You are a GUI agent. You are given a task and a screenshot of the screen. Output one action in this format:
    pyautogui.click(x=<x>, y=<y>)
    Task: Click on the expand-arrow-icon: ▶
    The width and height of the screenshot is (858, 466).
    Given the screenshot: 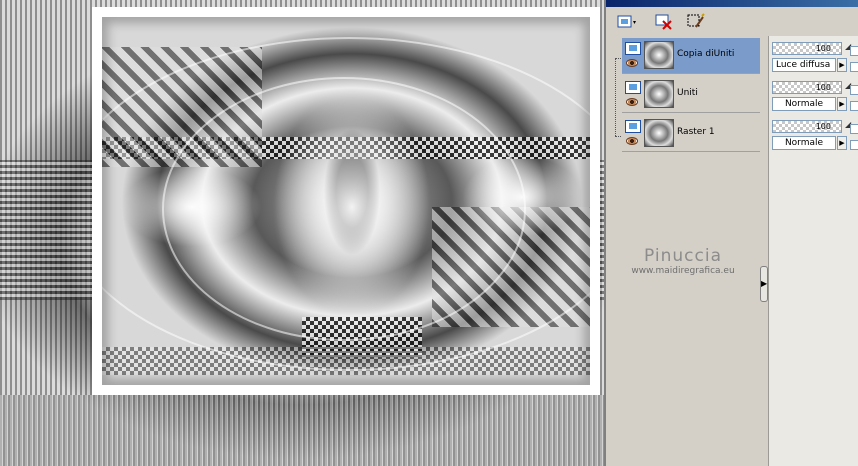 What is the action you would take?
    pyautogui.click(x=764, y=284)
    